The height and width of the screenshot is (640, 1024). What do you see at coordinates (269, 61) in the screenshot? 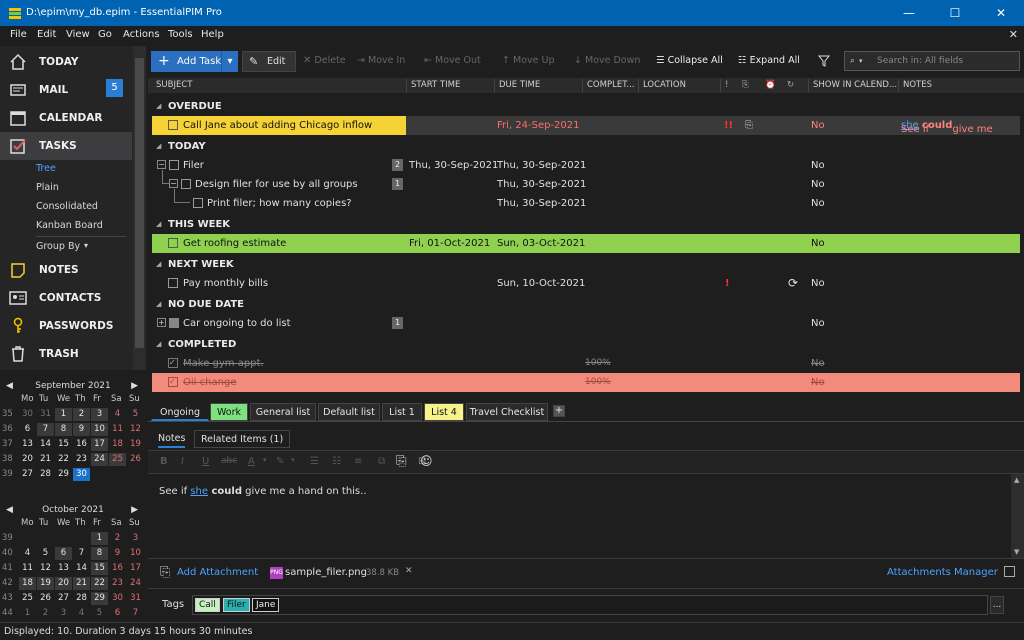
I see `edit-button: ✎ Edit` at bounding box center [269, 61].